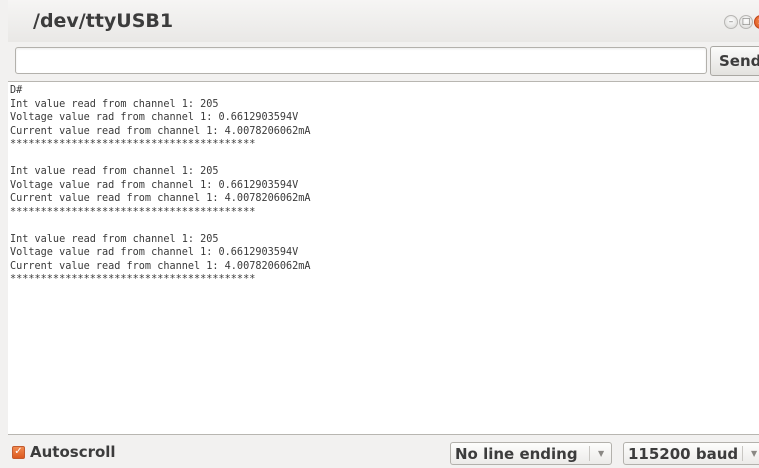 Image resolution: width=759 pixels, height=468 pixels. I want to click on line-ending-value: No line ending, so click(516, 453).